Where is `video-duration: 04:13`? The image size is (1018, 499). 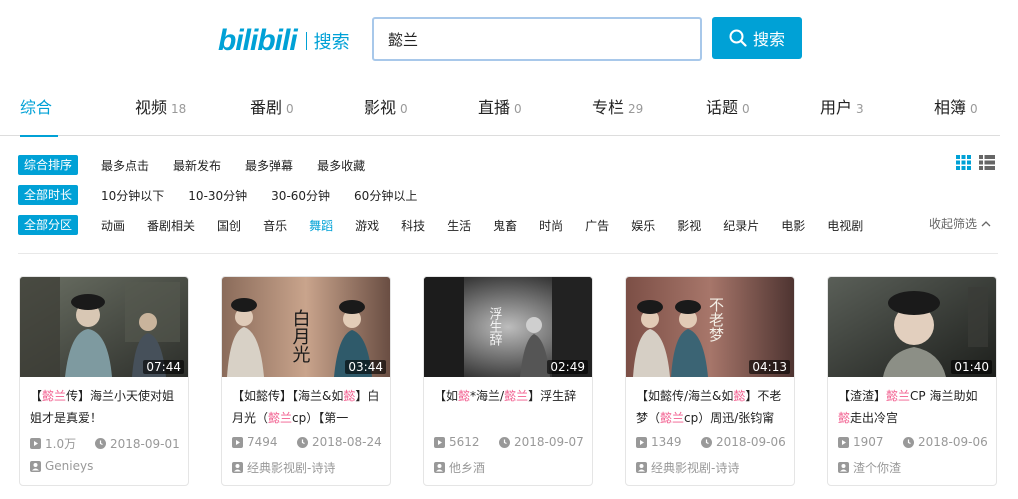 video-duration: 04:13 is located at coordinates (769, 367).